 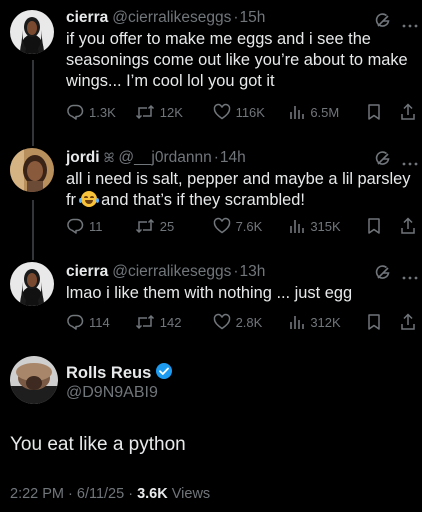 What do you see at coordinates (83, 158) in the screenshot?
I see `author-name: jordi` at bounding box center [83, 158].